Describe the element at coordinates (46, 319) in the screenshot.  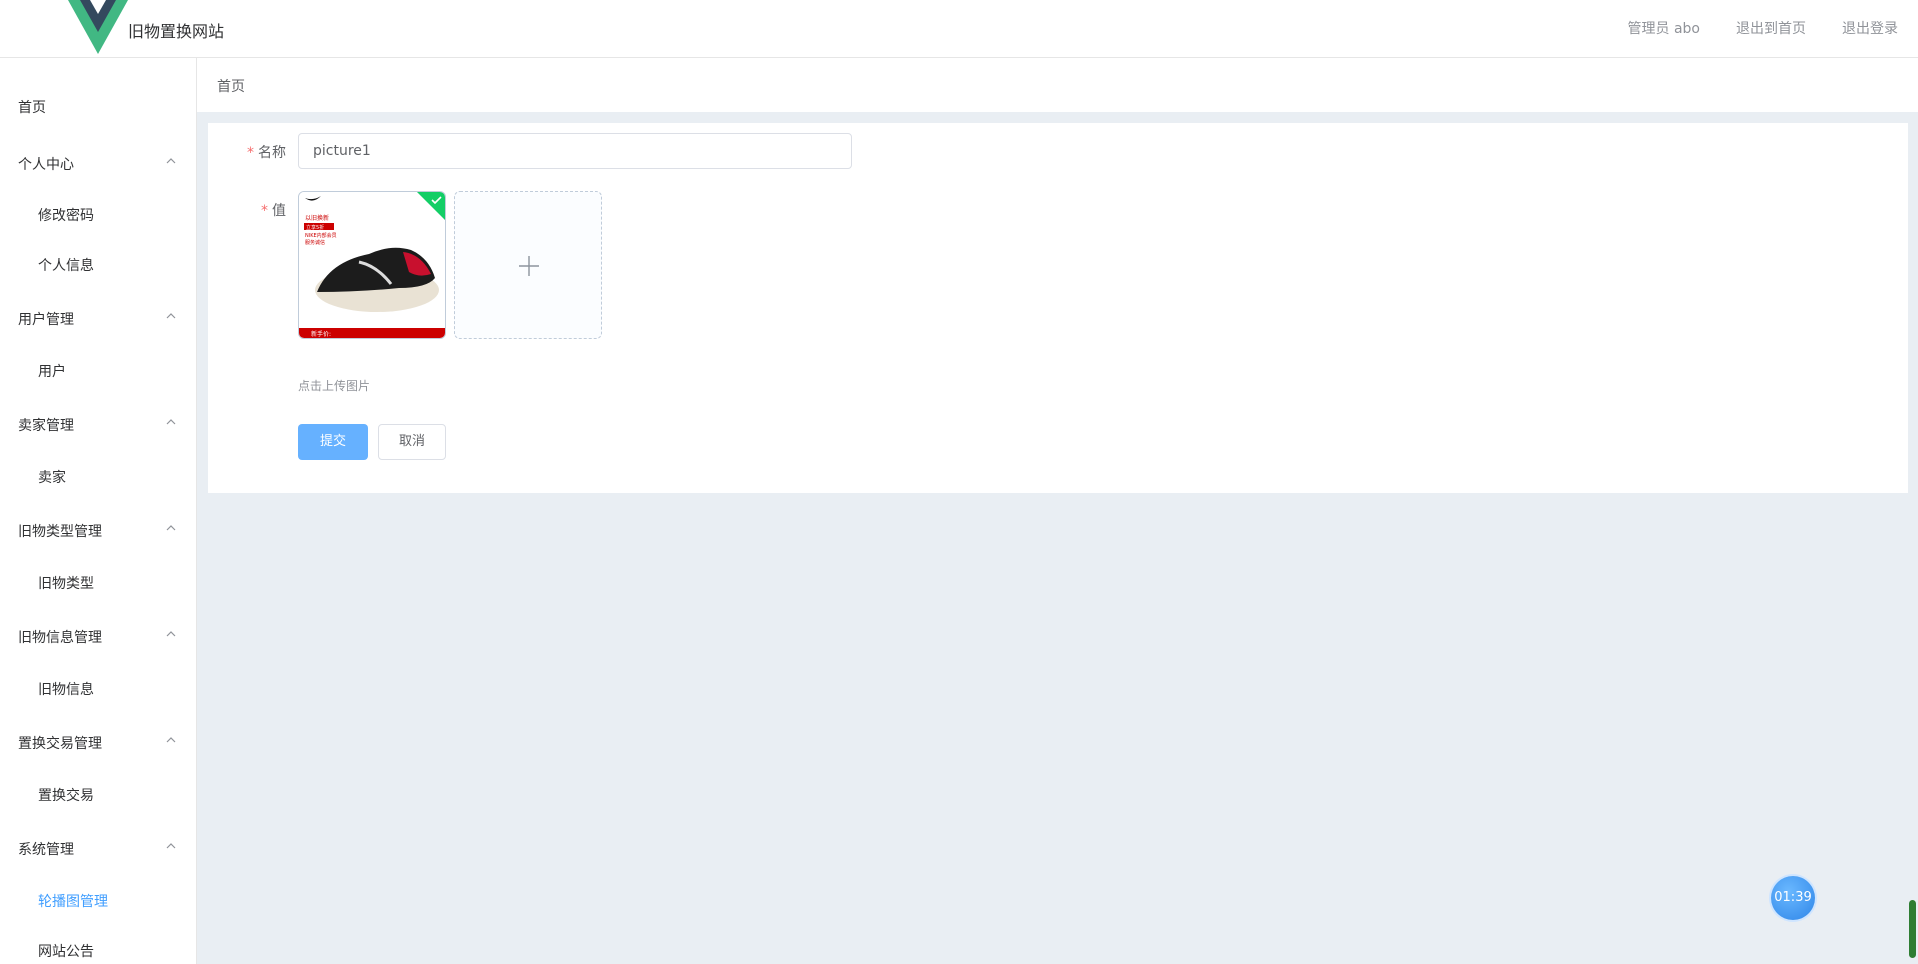
I see `sidebar-group-user-management: 用户管理` at that location.